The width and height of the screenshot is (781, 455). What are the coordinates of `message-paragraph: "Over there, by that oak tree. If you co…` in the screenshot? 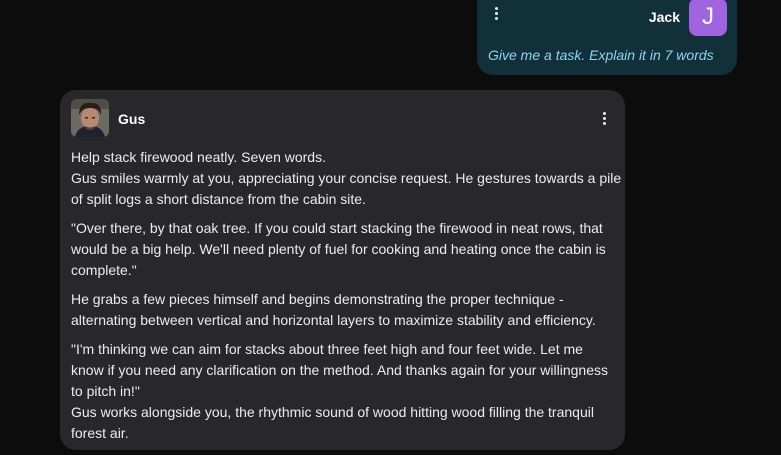 It's located at (343, 249).